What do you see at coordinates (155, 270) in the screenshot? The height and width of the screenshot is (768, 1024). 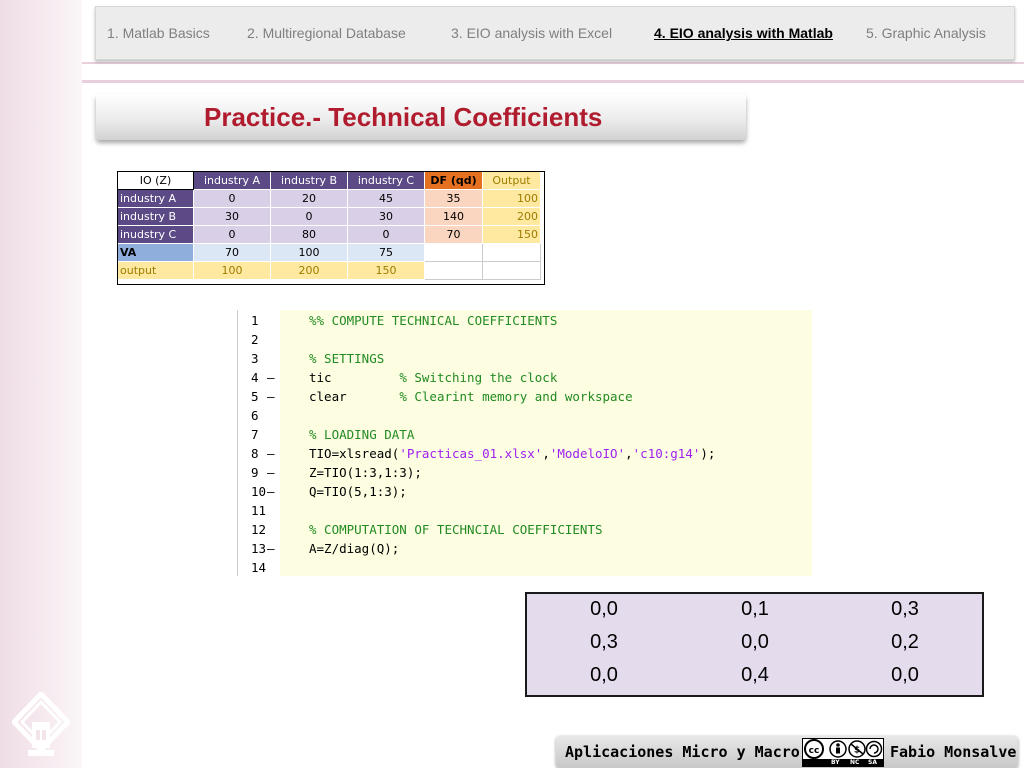 I see `row-label: output` at bounding box center [155, 270].